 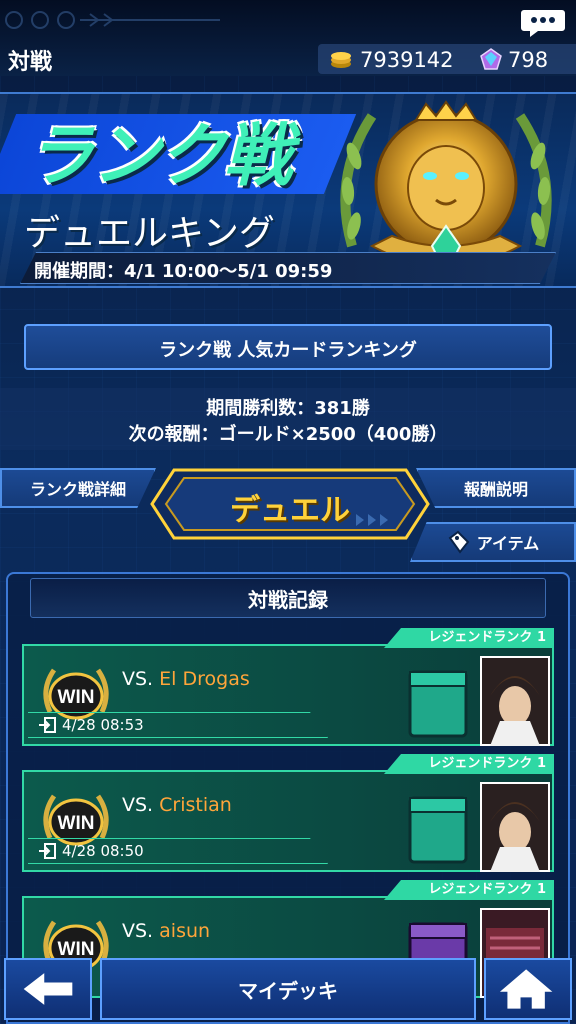 I want to click on back-button, so click(x=48, y=989).